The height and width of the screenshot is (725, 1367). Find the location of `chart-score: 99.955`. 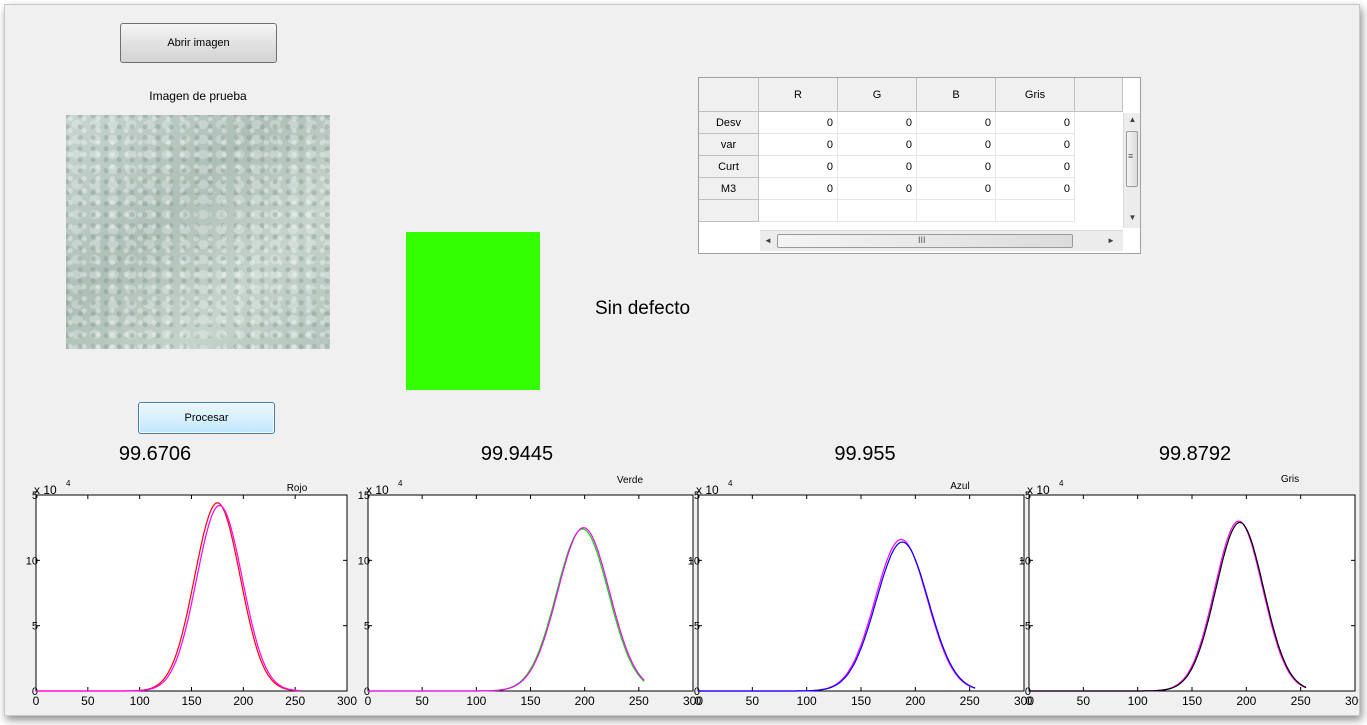

chart-score: 99.955 is located at coordinates (864, 454).